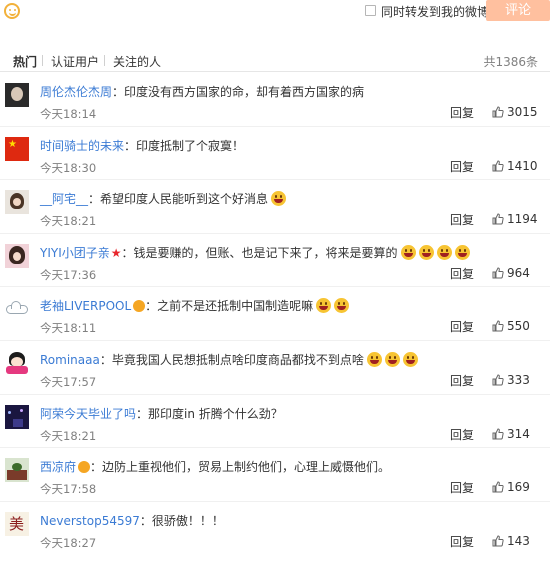  Describe the element at coordinates (181, 520) in the screenshot. I see `comment-text: ：很骄傲！！！` at that location.